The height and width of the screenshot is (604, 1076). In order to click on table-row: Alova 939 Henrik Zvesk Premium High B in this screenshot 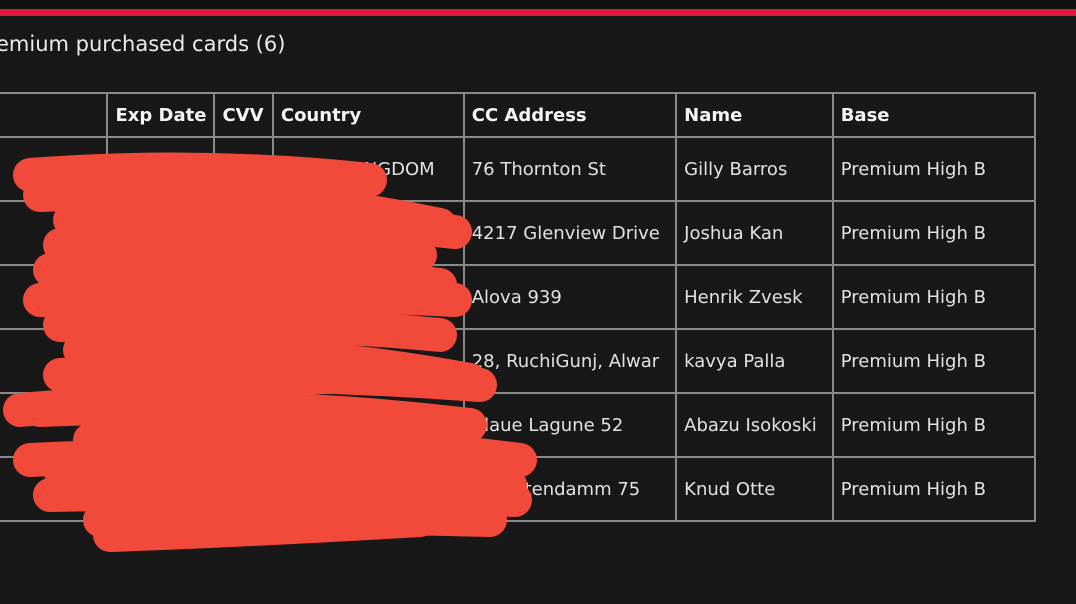, I will do `click(518, 297)`.